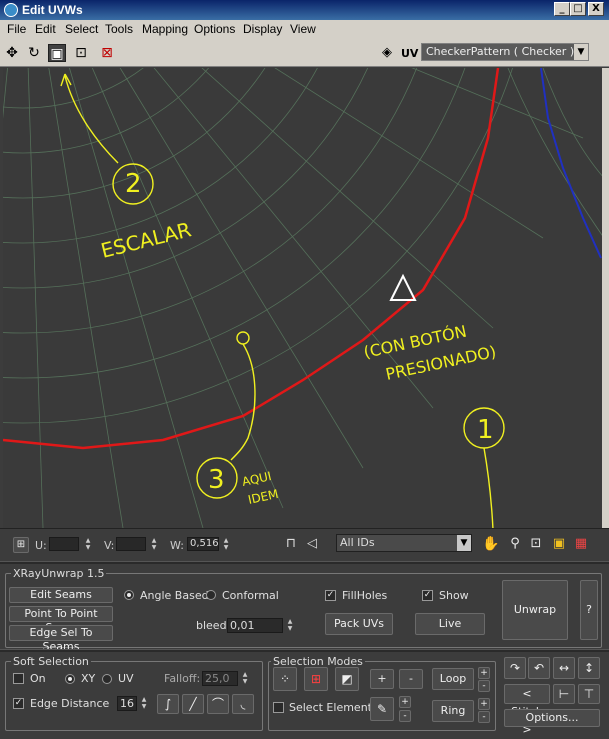  Describe the element at coordinates (107, 53) in the screenshot. I see `mirror-icon: ⊠` at that location.